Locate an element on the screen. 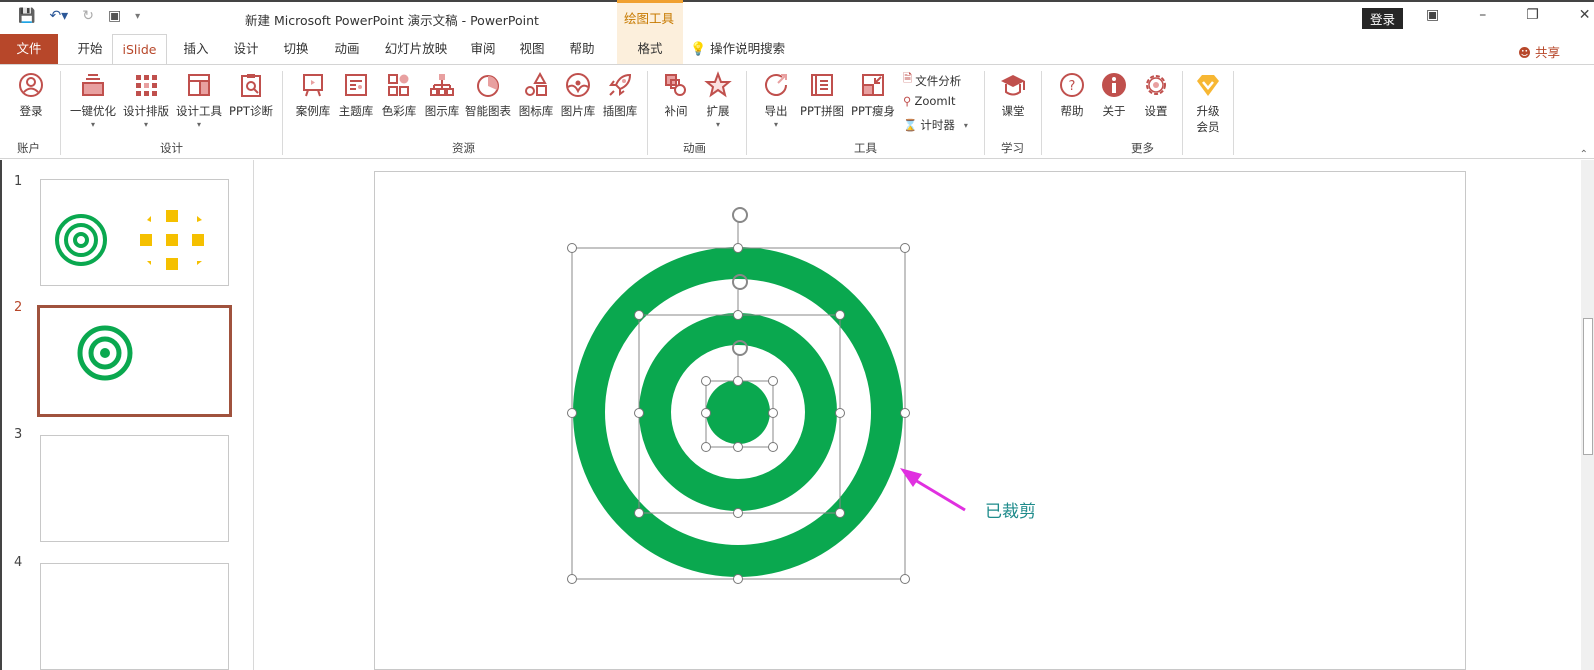 The image size is (1594, 670). rotate-handle-icon is located at coordinates (740, 215).